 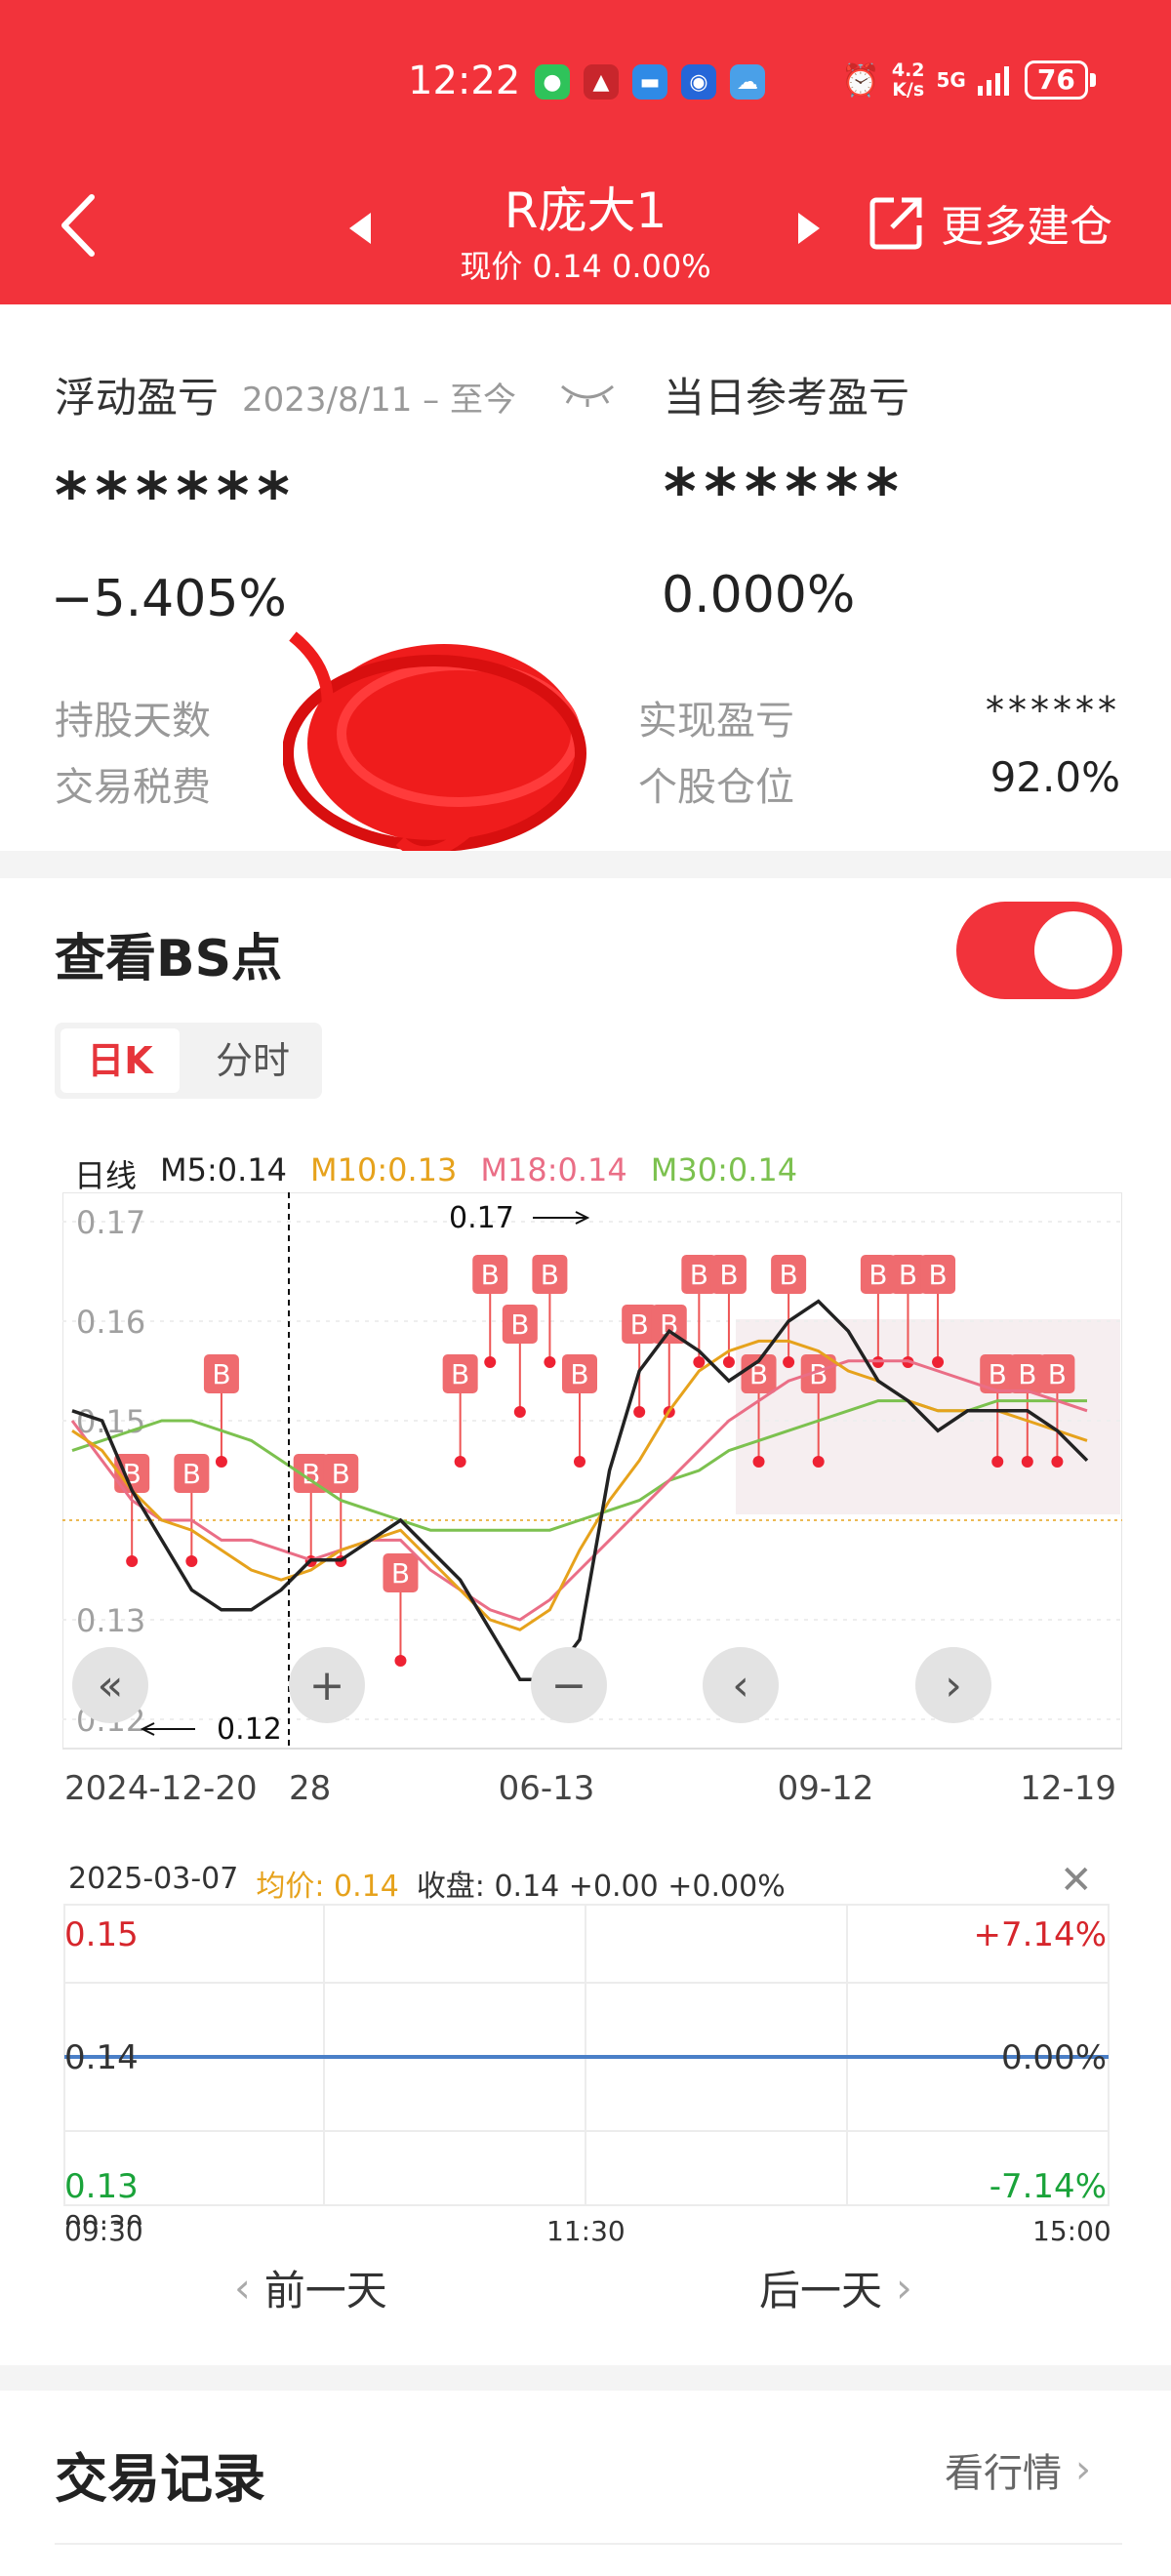 I want to click on status-time: 12:22, so click(x=464, y=81).